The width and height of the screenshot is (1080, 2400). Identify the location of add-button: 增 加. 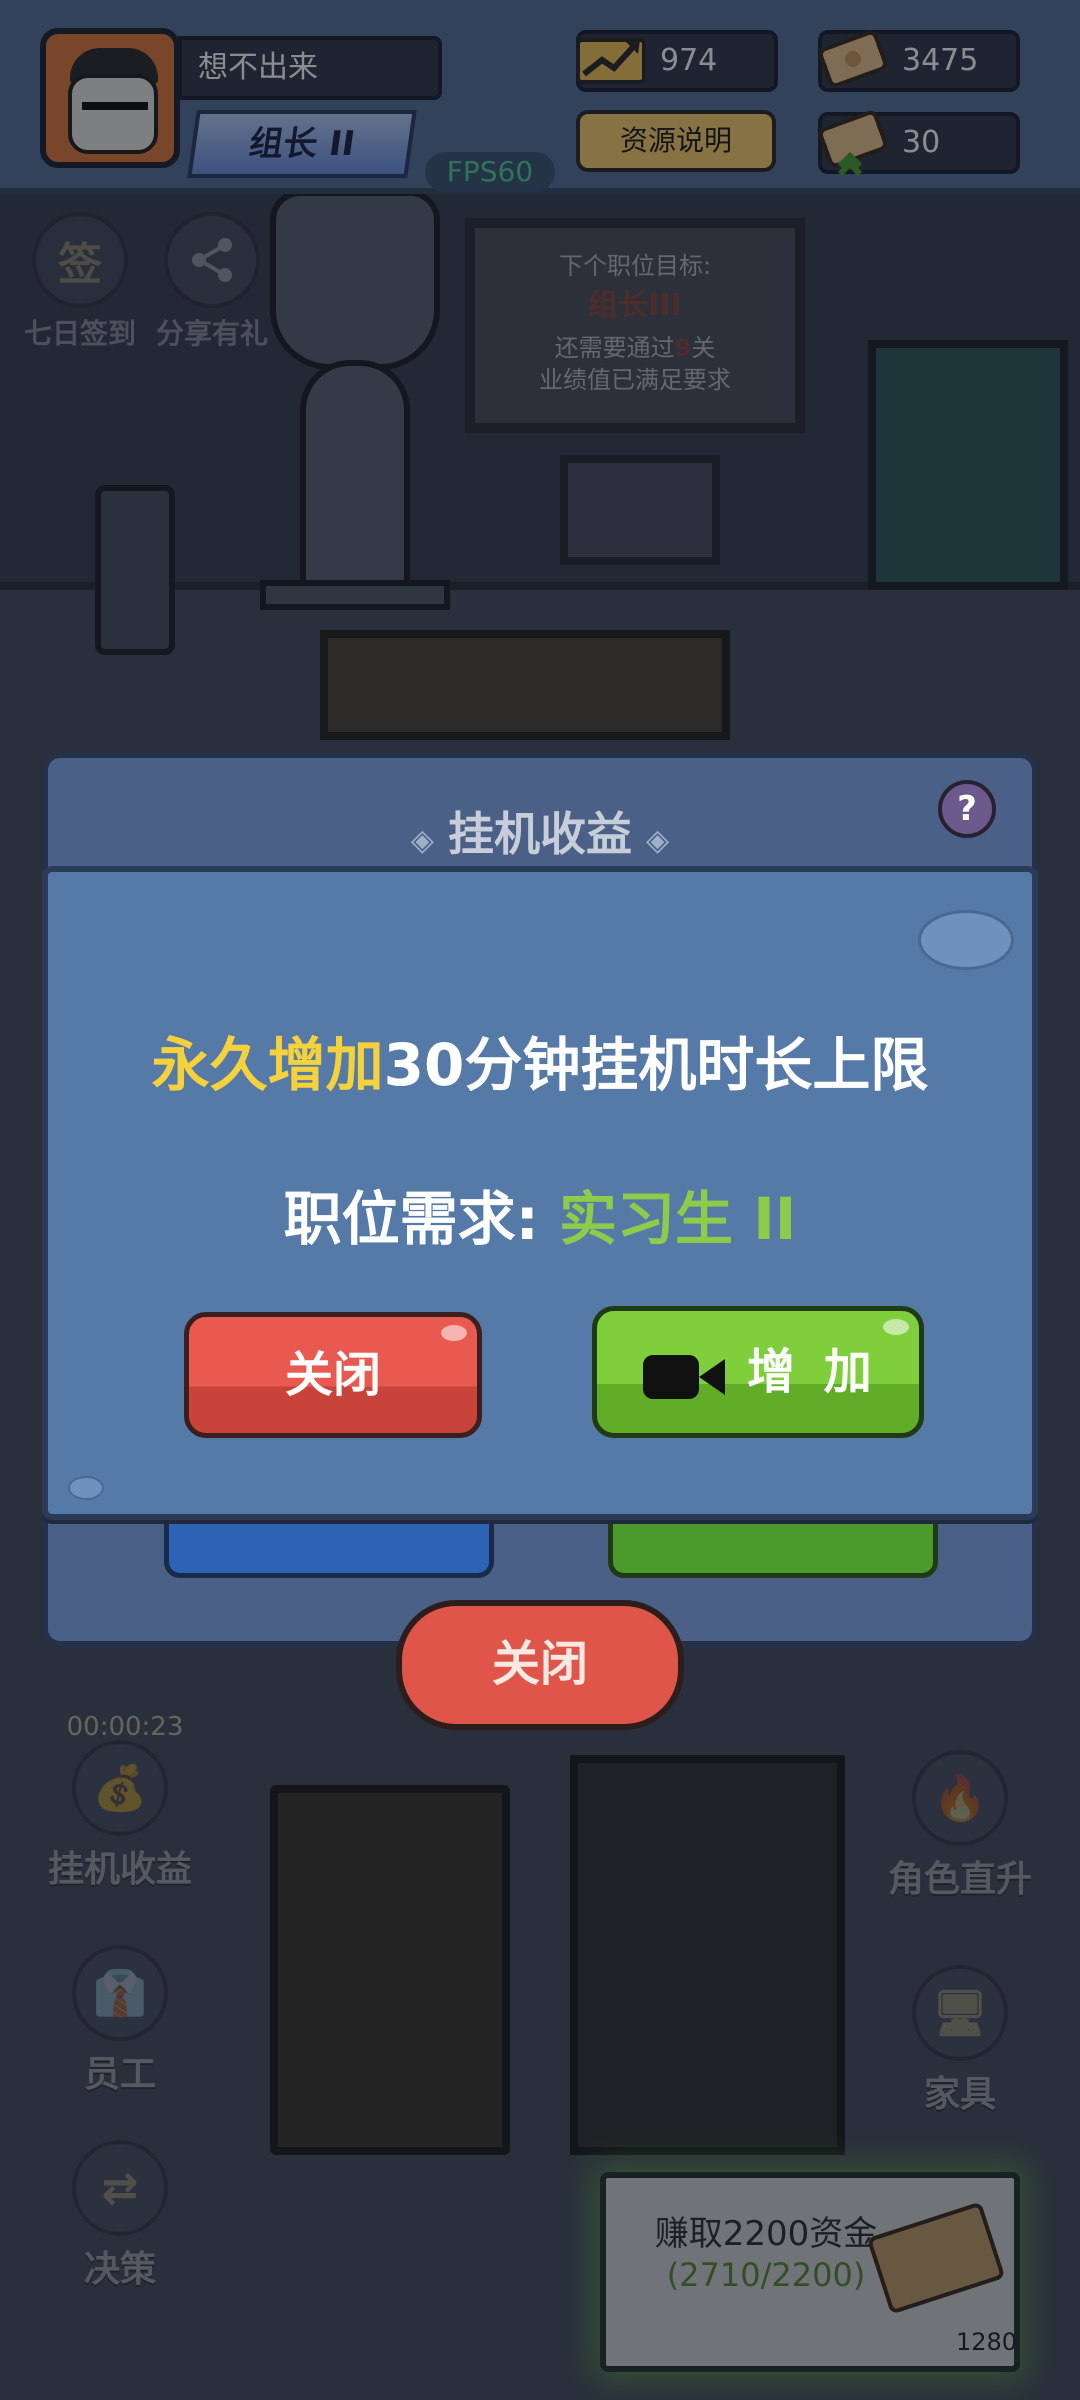
(758, 1372).